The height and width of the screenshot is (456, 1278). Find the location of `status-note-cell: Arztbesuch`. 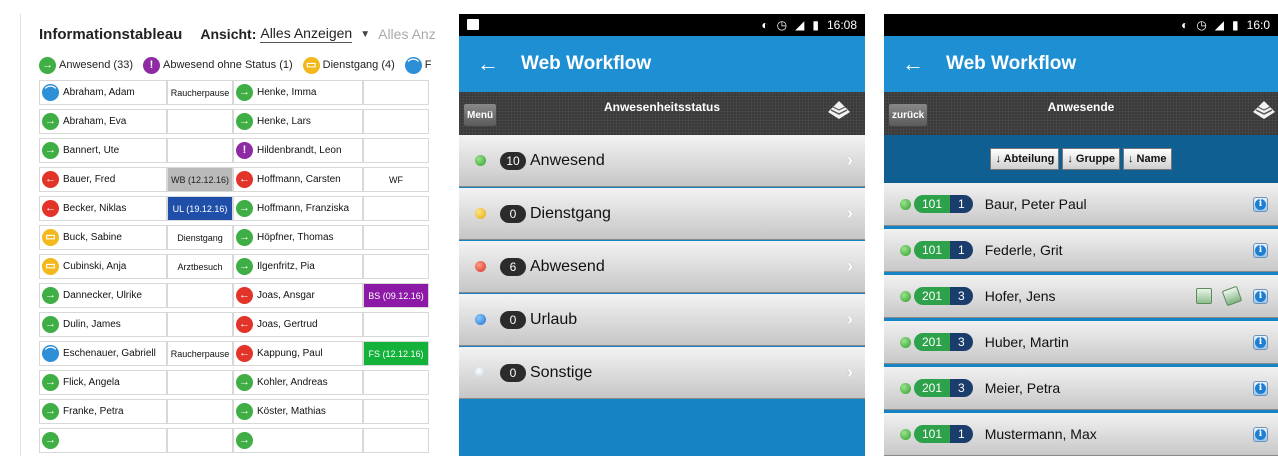

status-note-cell: Arztbesuch is located at coordinates (200, 266).